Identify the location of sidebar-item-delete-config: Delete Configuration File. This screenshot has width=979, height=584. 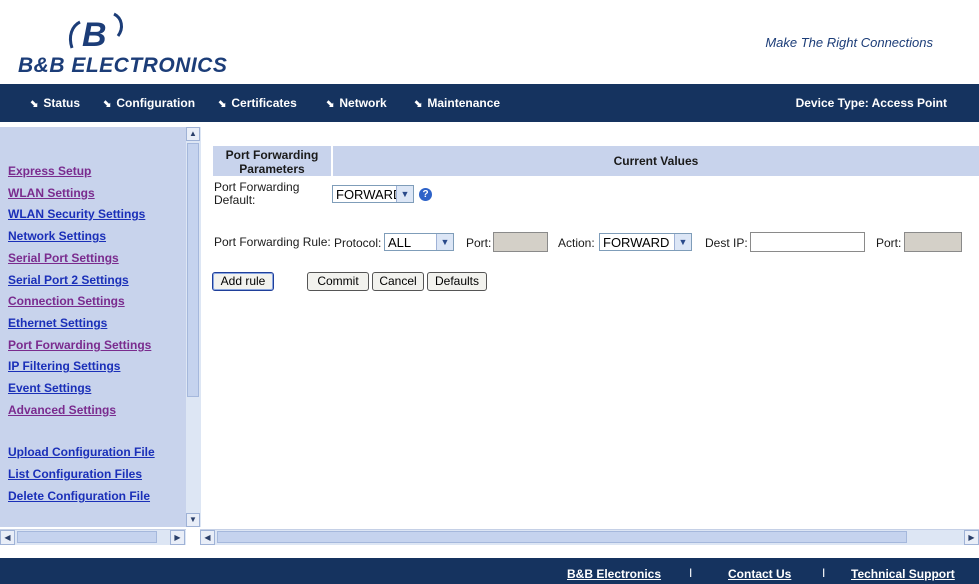
(79, 496).